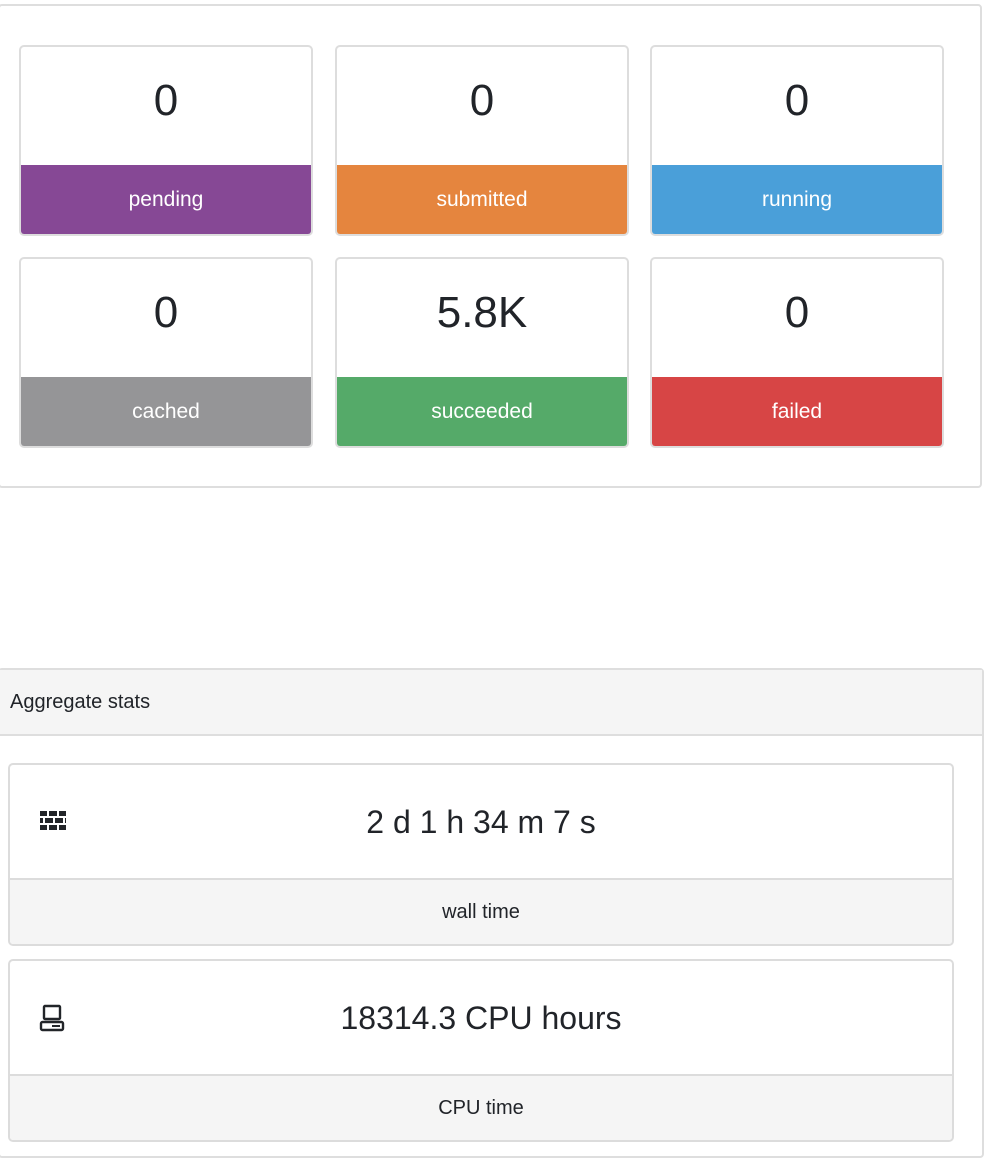  I want to click on status-tile-failed: 0 failed, so click(797, 352).